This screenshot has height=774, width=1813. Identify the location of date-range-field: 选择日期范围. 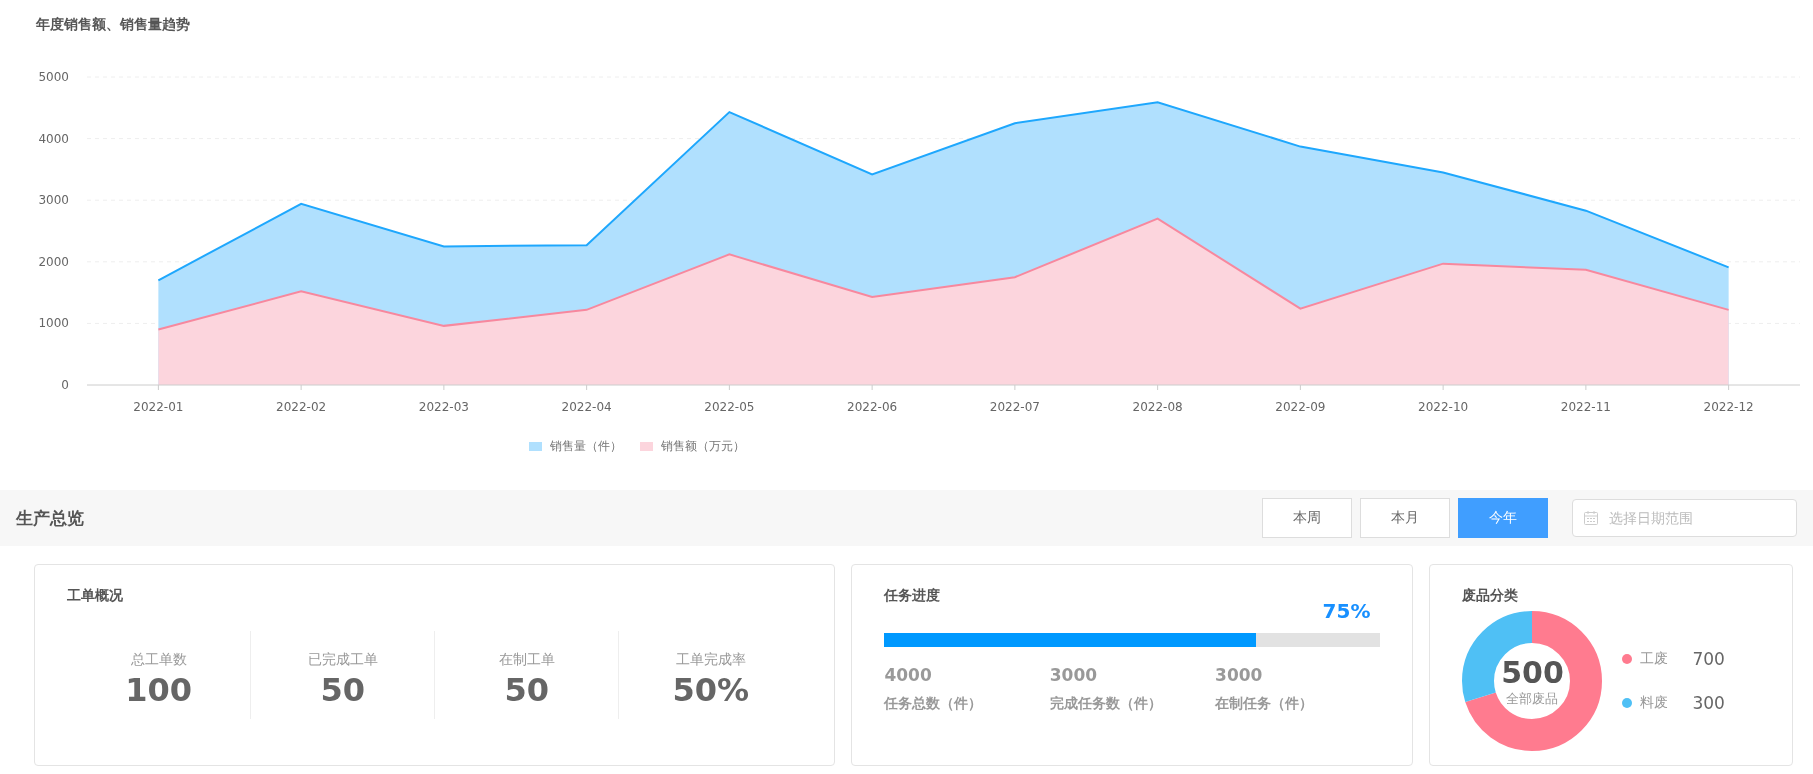
(1684, 518).